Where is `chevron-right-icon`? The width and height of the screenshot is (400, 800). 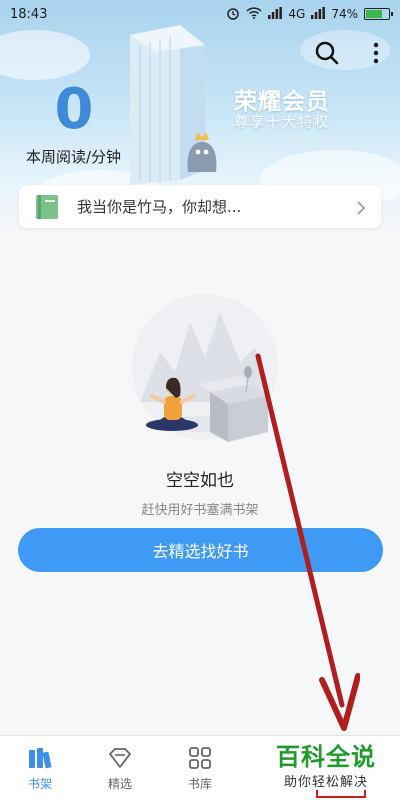
chevron-right-icon is located at coordinates (361, 207).